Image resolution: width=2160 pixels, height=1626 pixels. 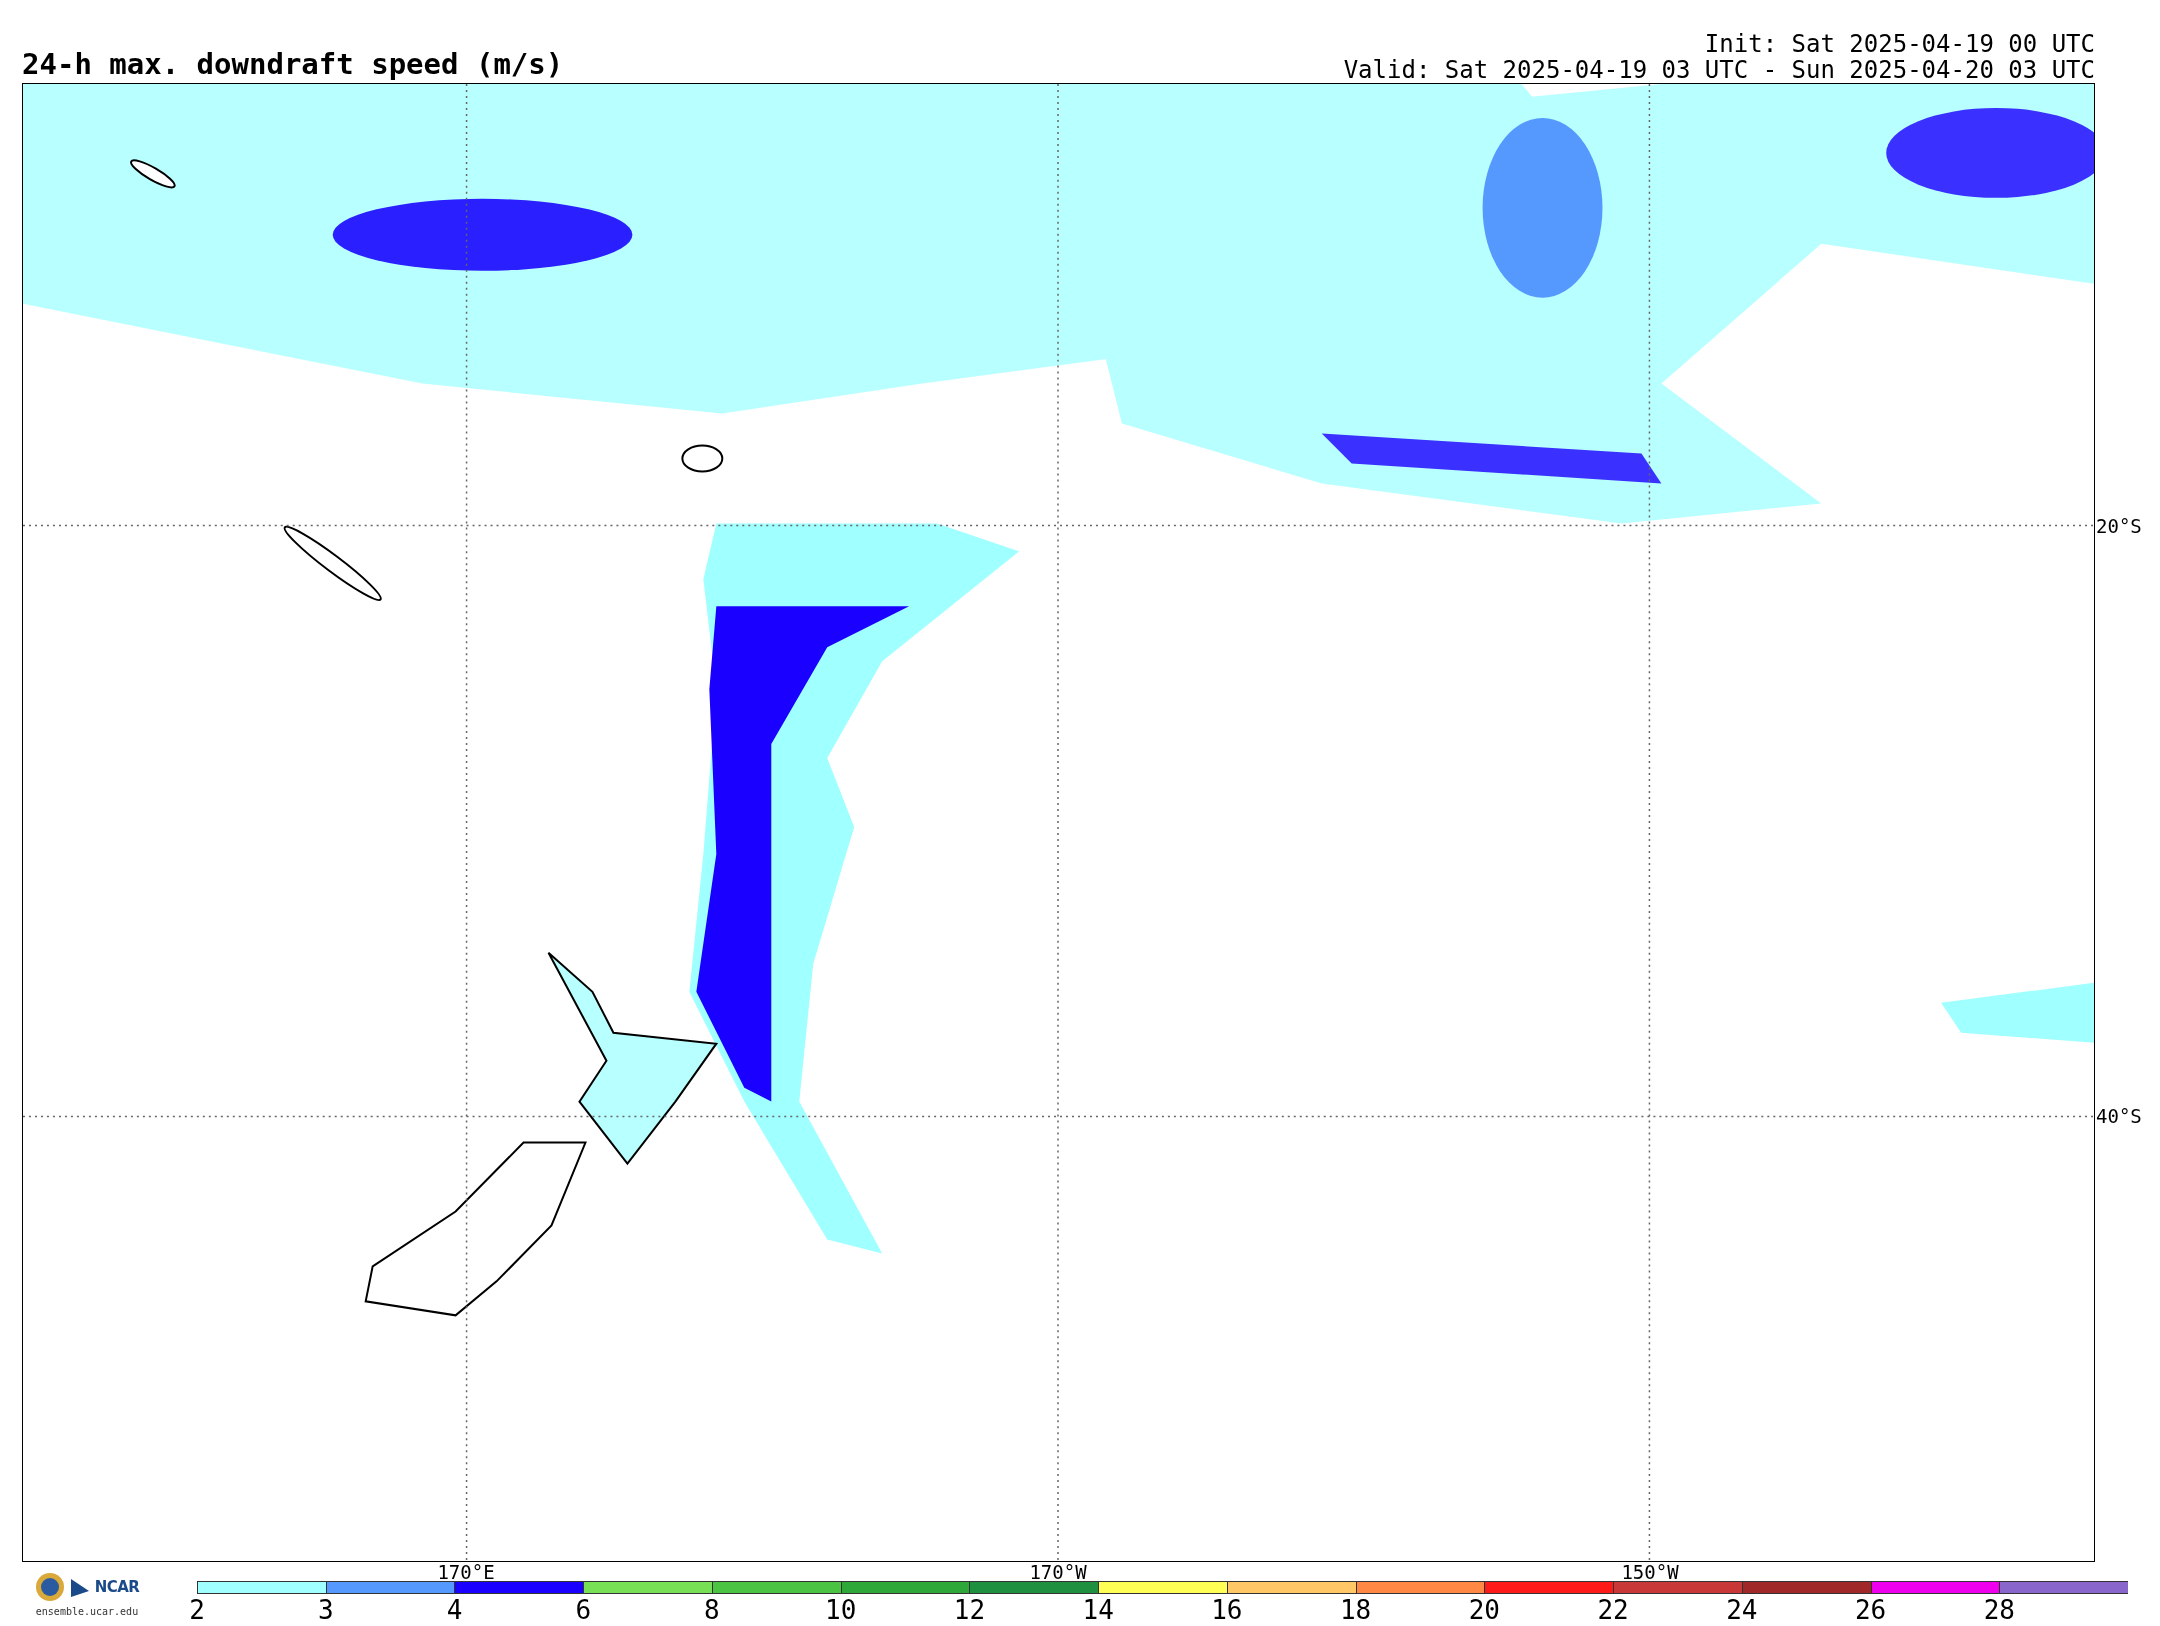 I want to click on legend-label: 20, so click(x=1484, y=1610).